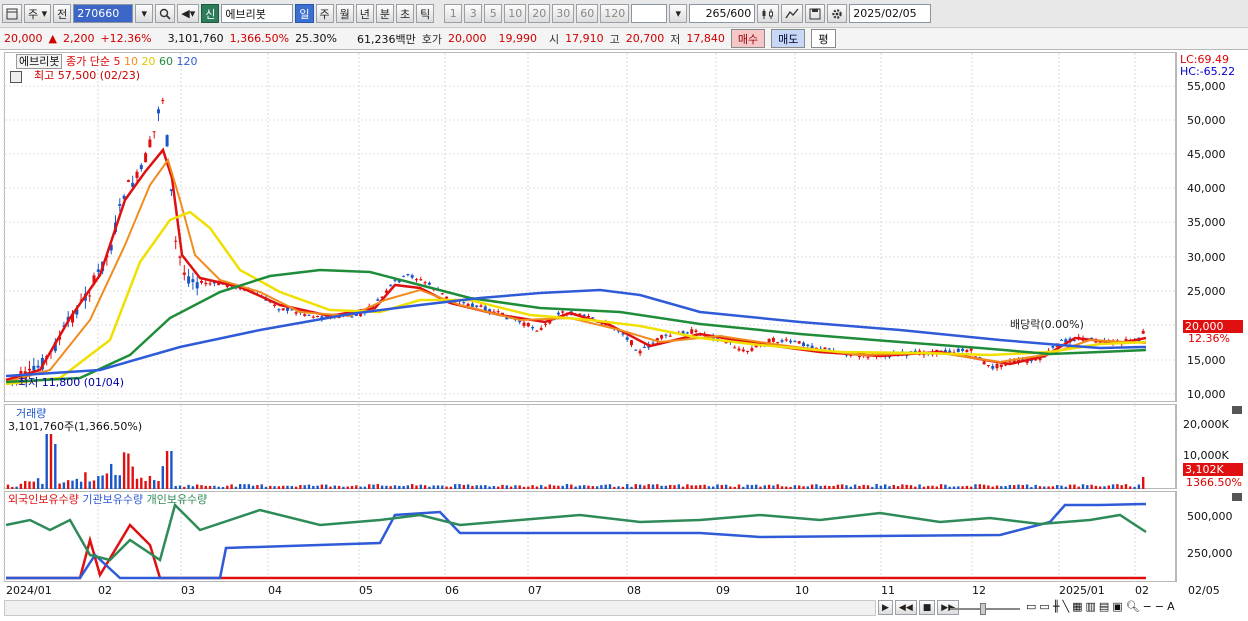 This screenshot has height=621, width=1248. Describe the element at coordinates (590, 446) in the screenshot. I see `volume-panel` at that location.